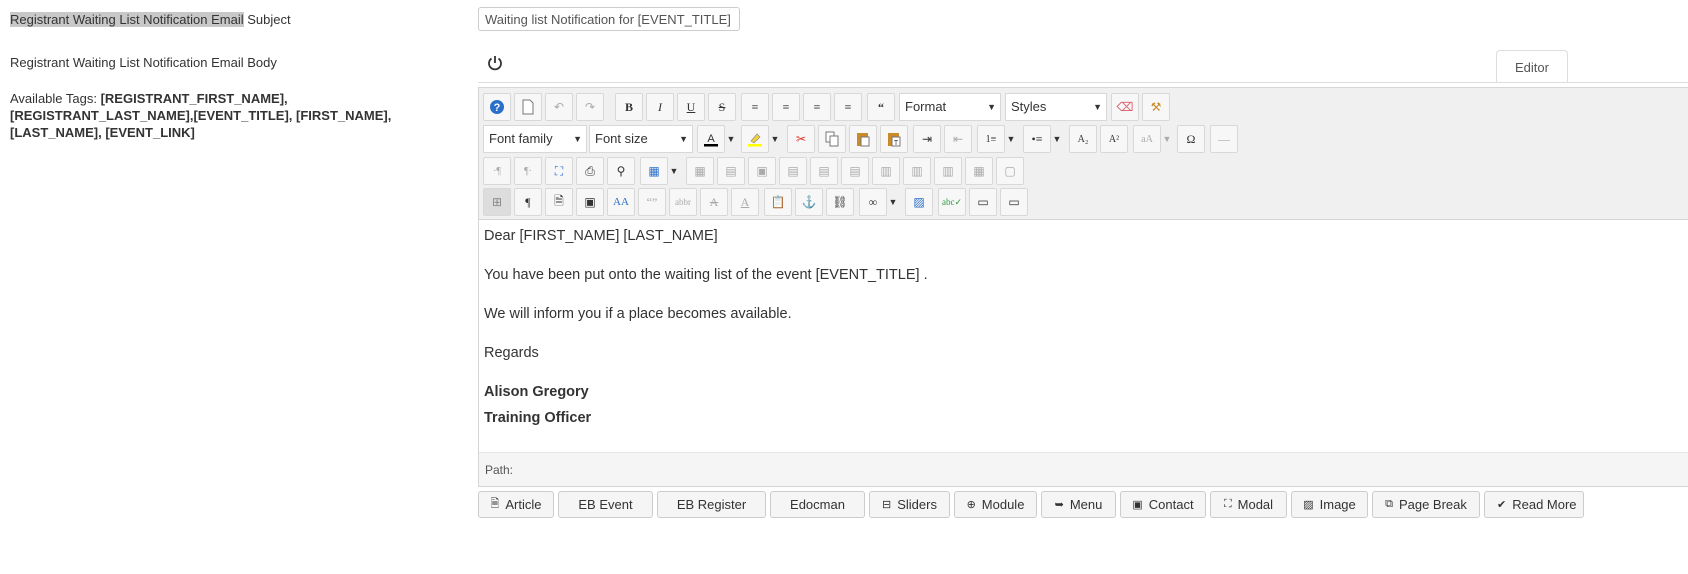  Describe the element at coordinates (958, 139) in the screenshot. I see `outdent-icon: ⇤` at that location.